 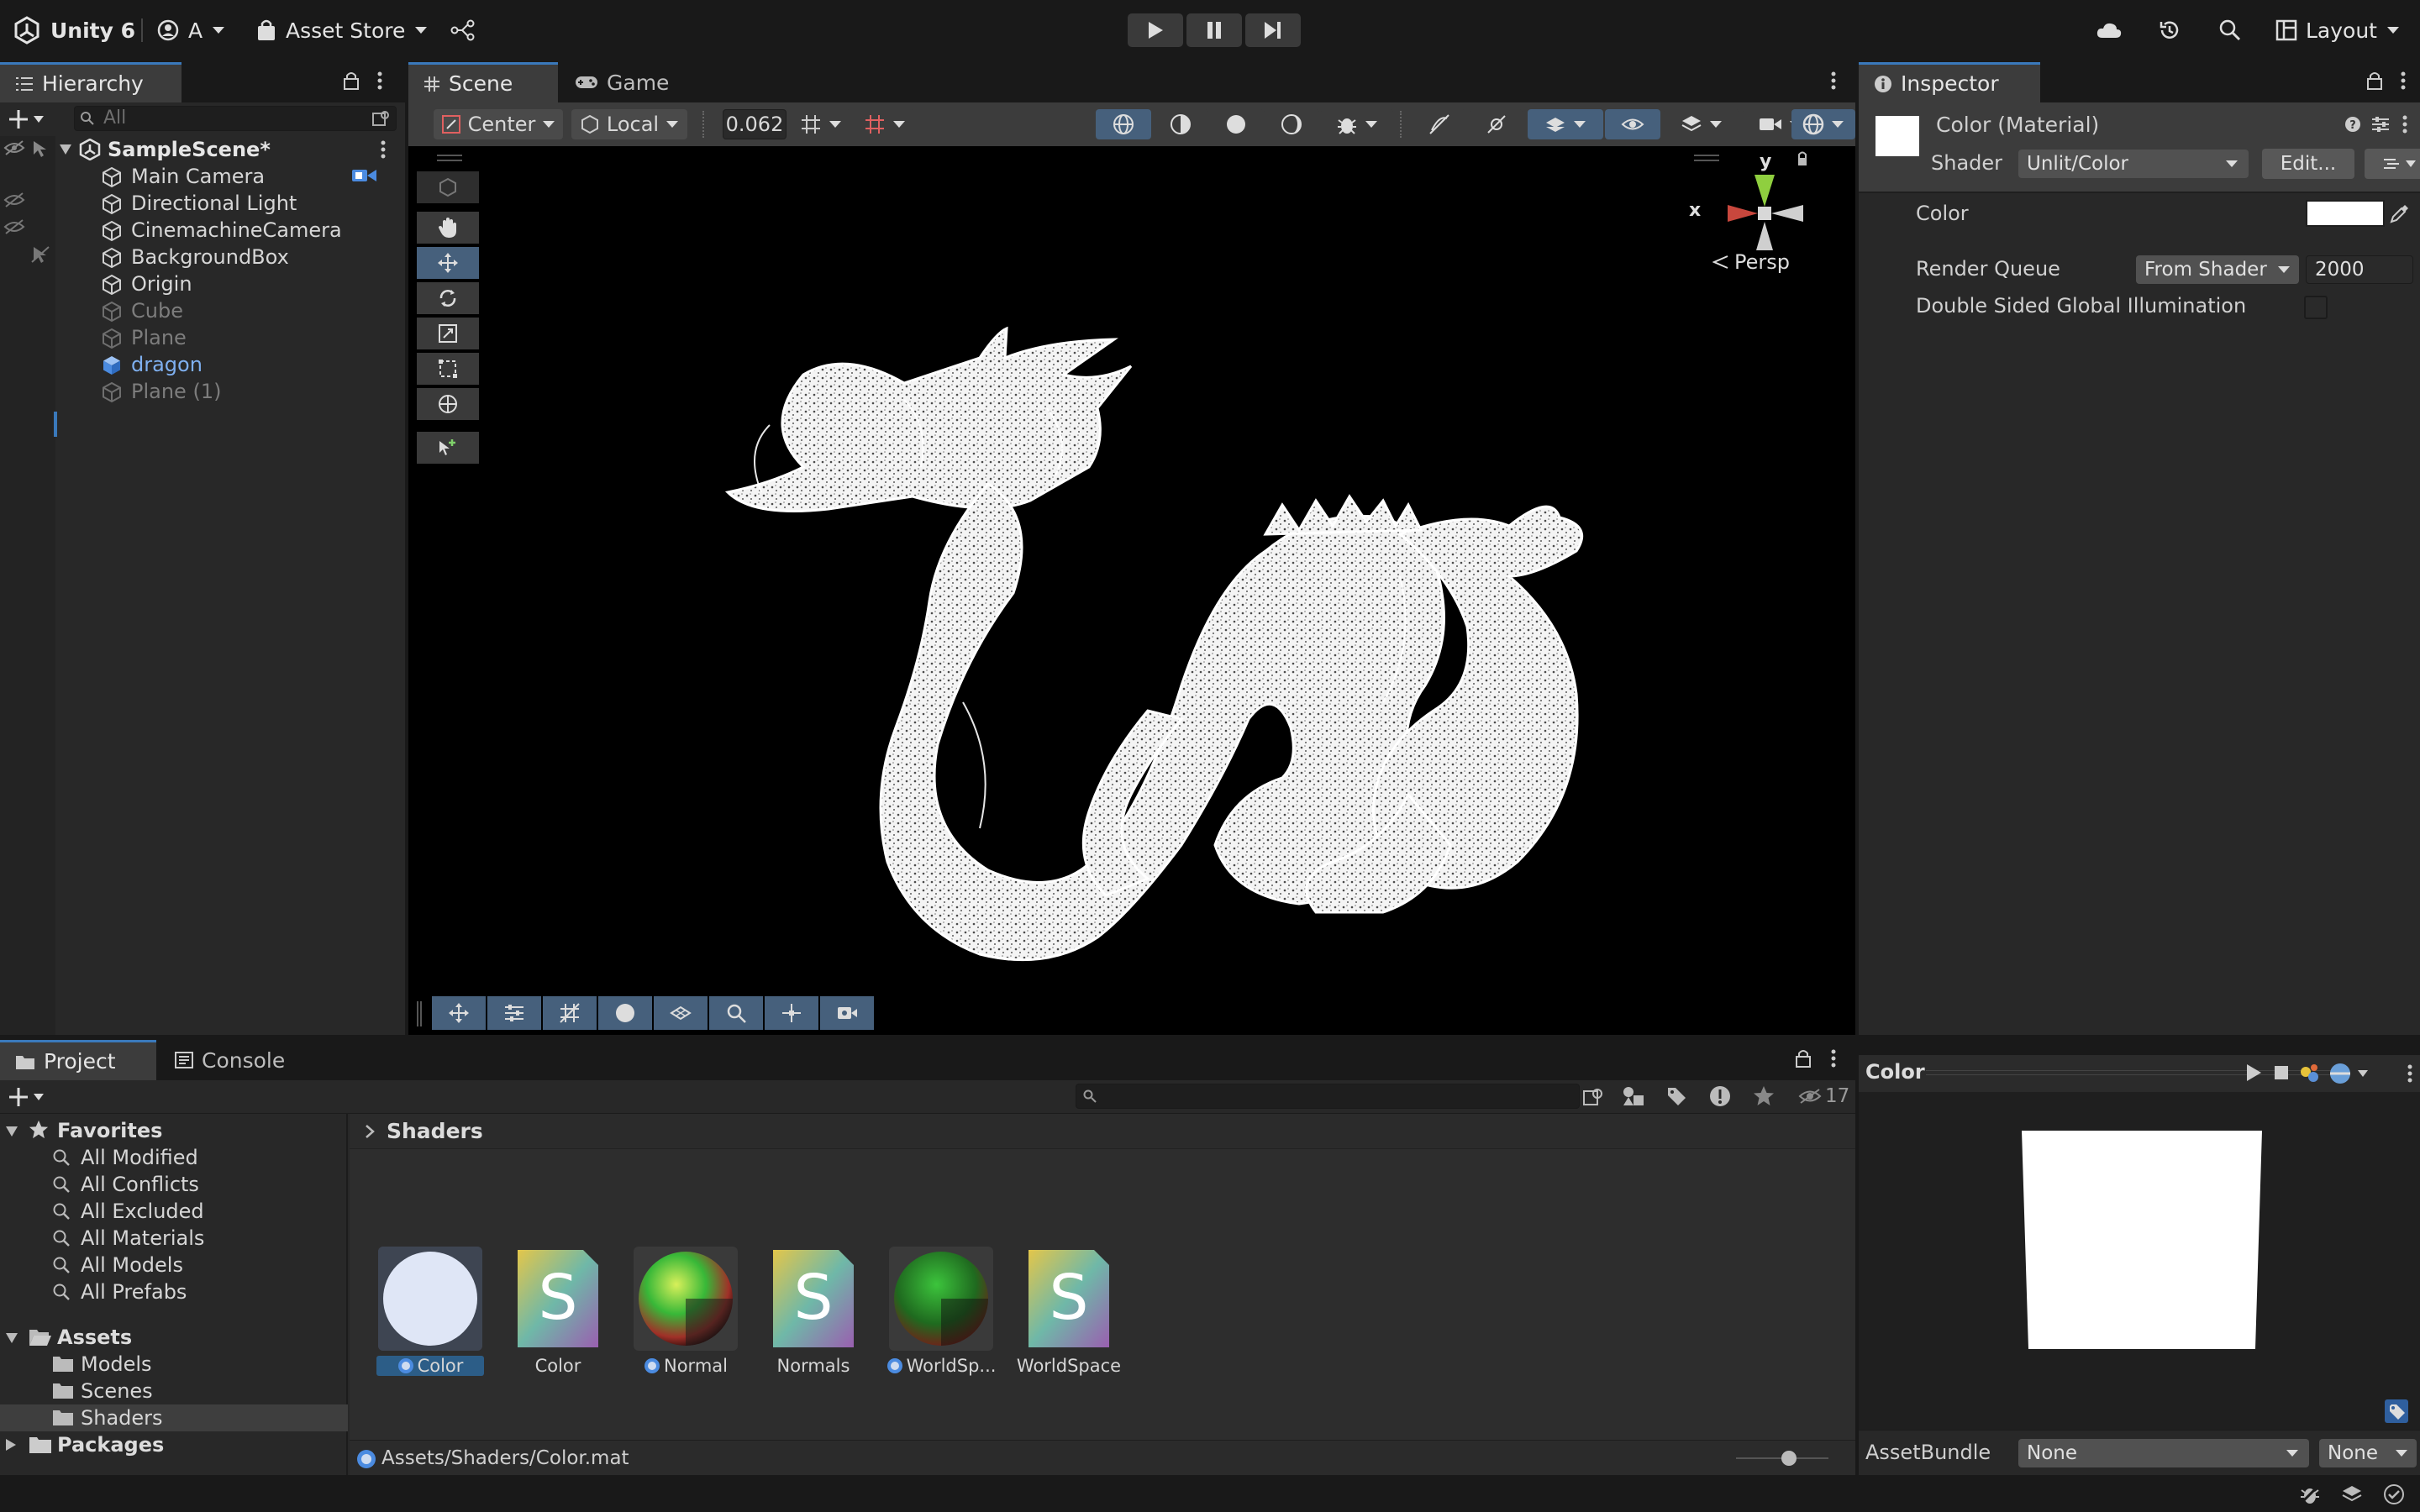 What do you see at coordinates (342, 30) in the screenshot?
I see `asset-store-dropdown: Asset Store` at bounding box center [342, 30].